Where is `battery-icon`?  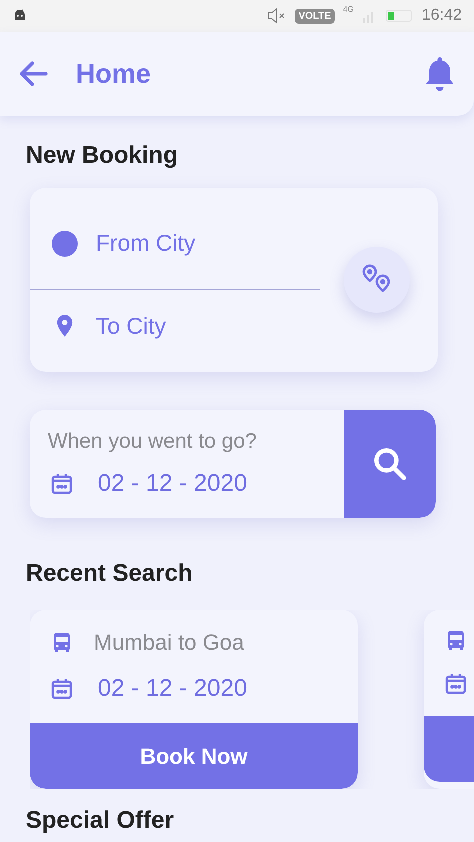
battery-icon is located at coordinates (400, 16).